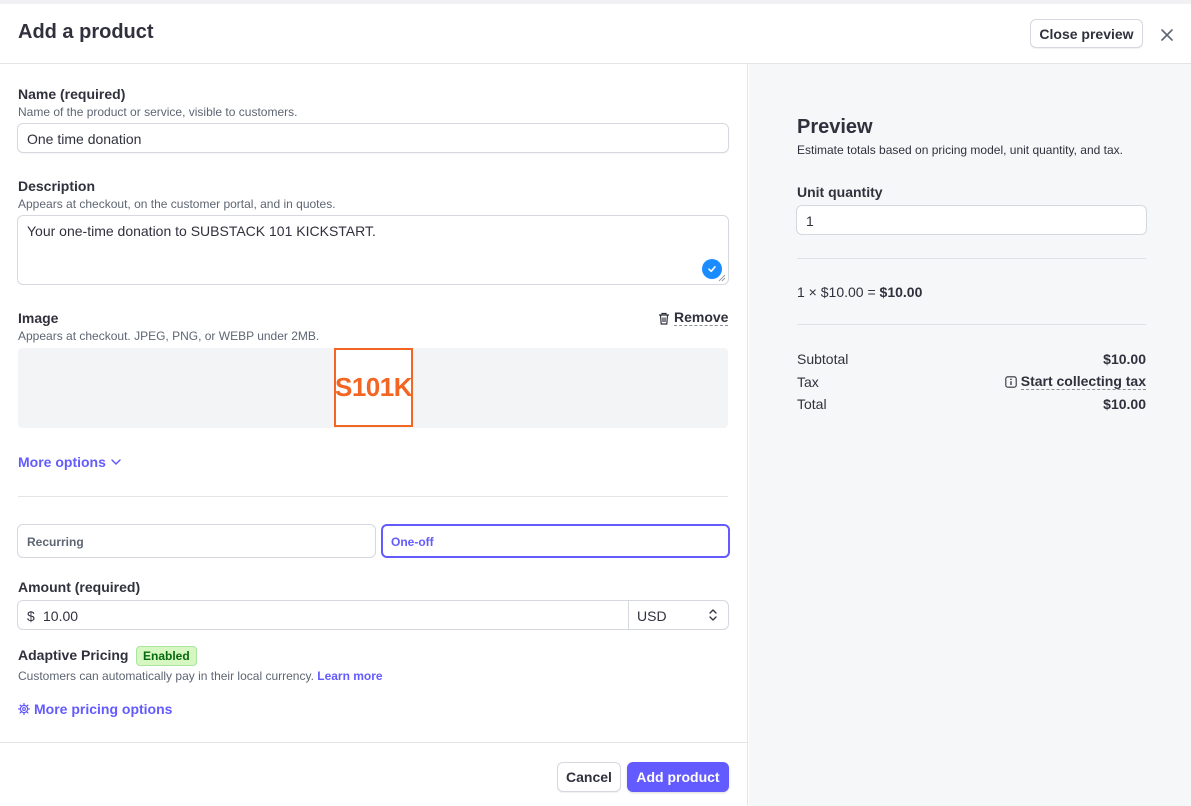 The height and width of the screenshot is (806, 1191). What do you see at coordinates (971, 220) in the screenshot?
I see `unit-quantity-input: 1` at bounding box center [971, 220].